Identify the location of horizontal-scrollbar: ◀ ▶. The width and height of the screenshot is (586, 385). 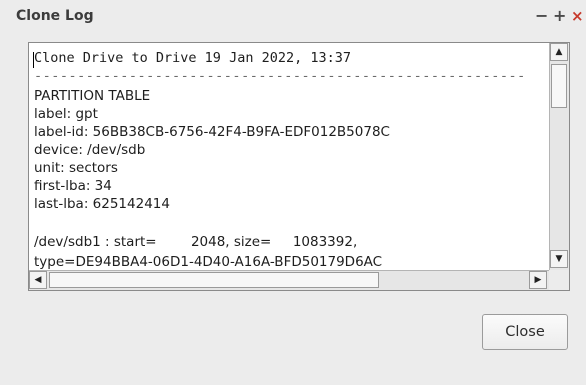
(289, 280).